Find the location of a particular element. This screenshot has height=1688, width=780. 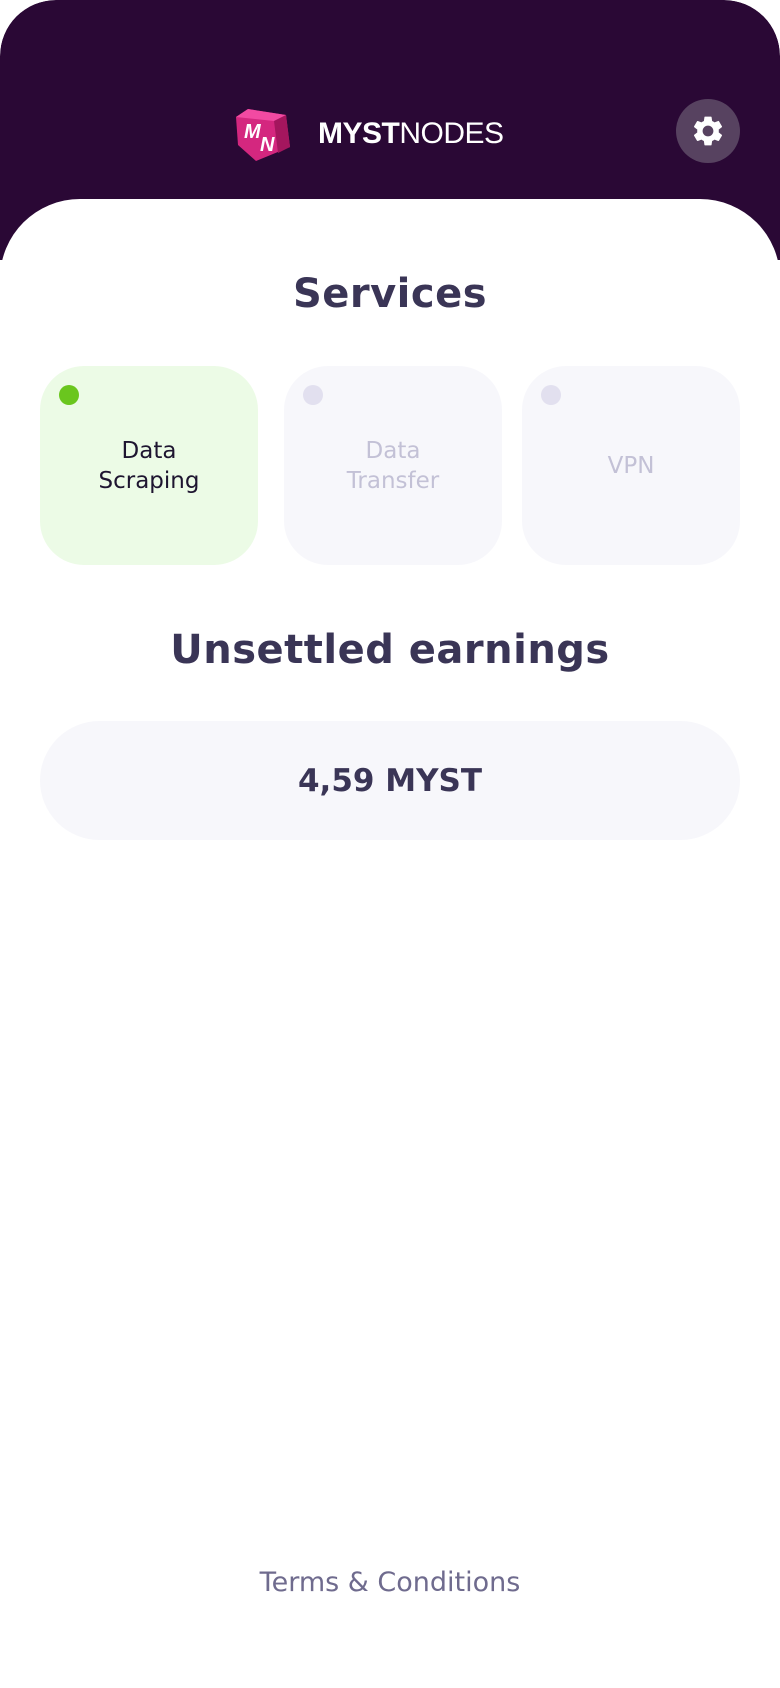

service-cards: Data Scraping Data Transfer VPN is located at coordinates (390, 465).